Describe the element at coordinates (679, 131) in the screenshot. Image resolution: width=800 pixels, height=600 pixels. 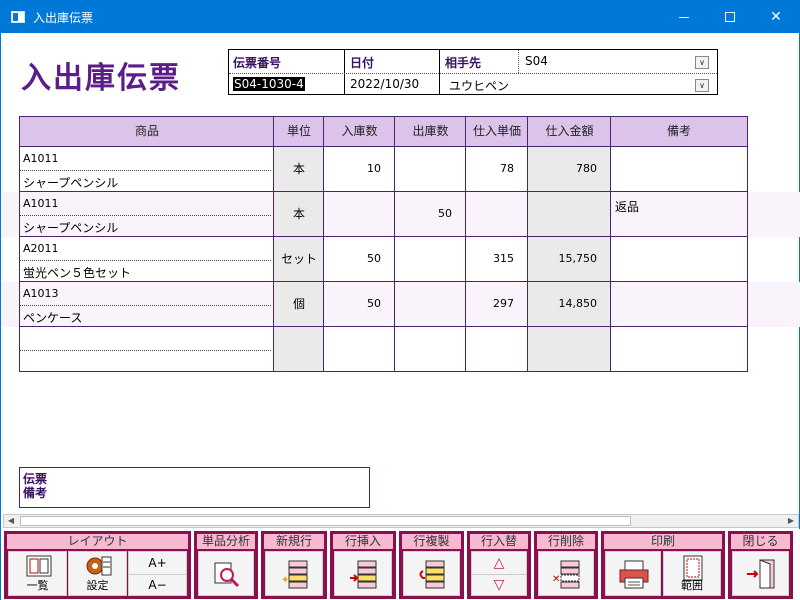
I see `column-header-note: 備考` at that location.